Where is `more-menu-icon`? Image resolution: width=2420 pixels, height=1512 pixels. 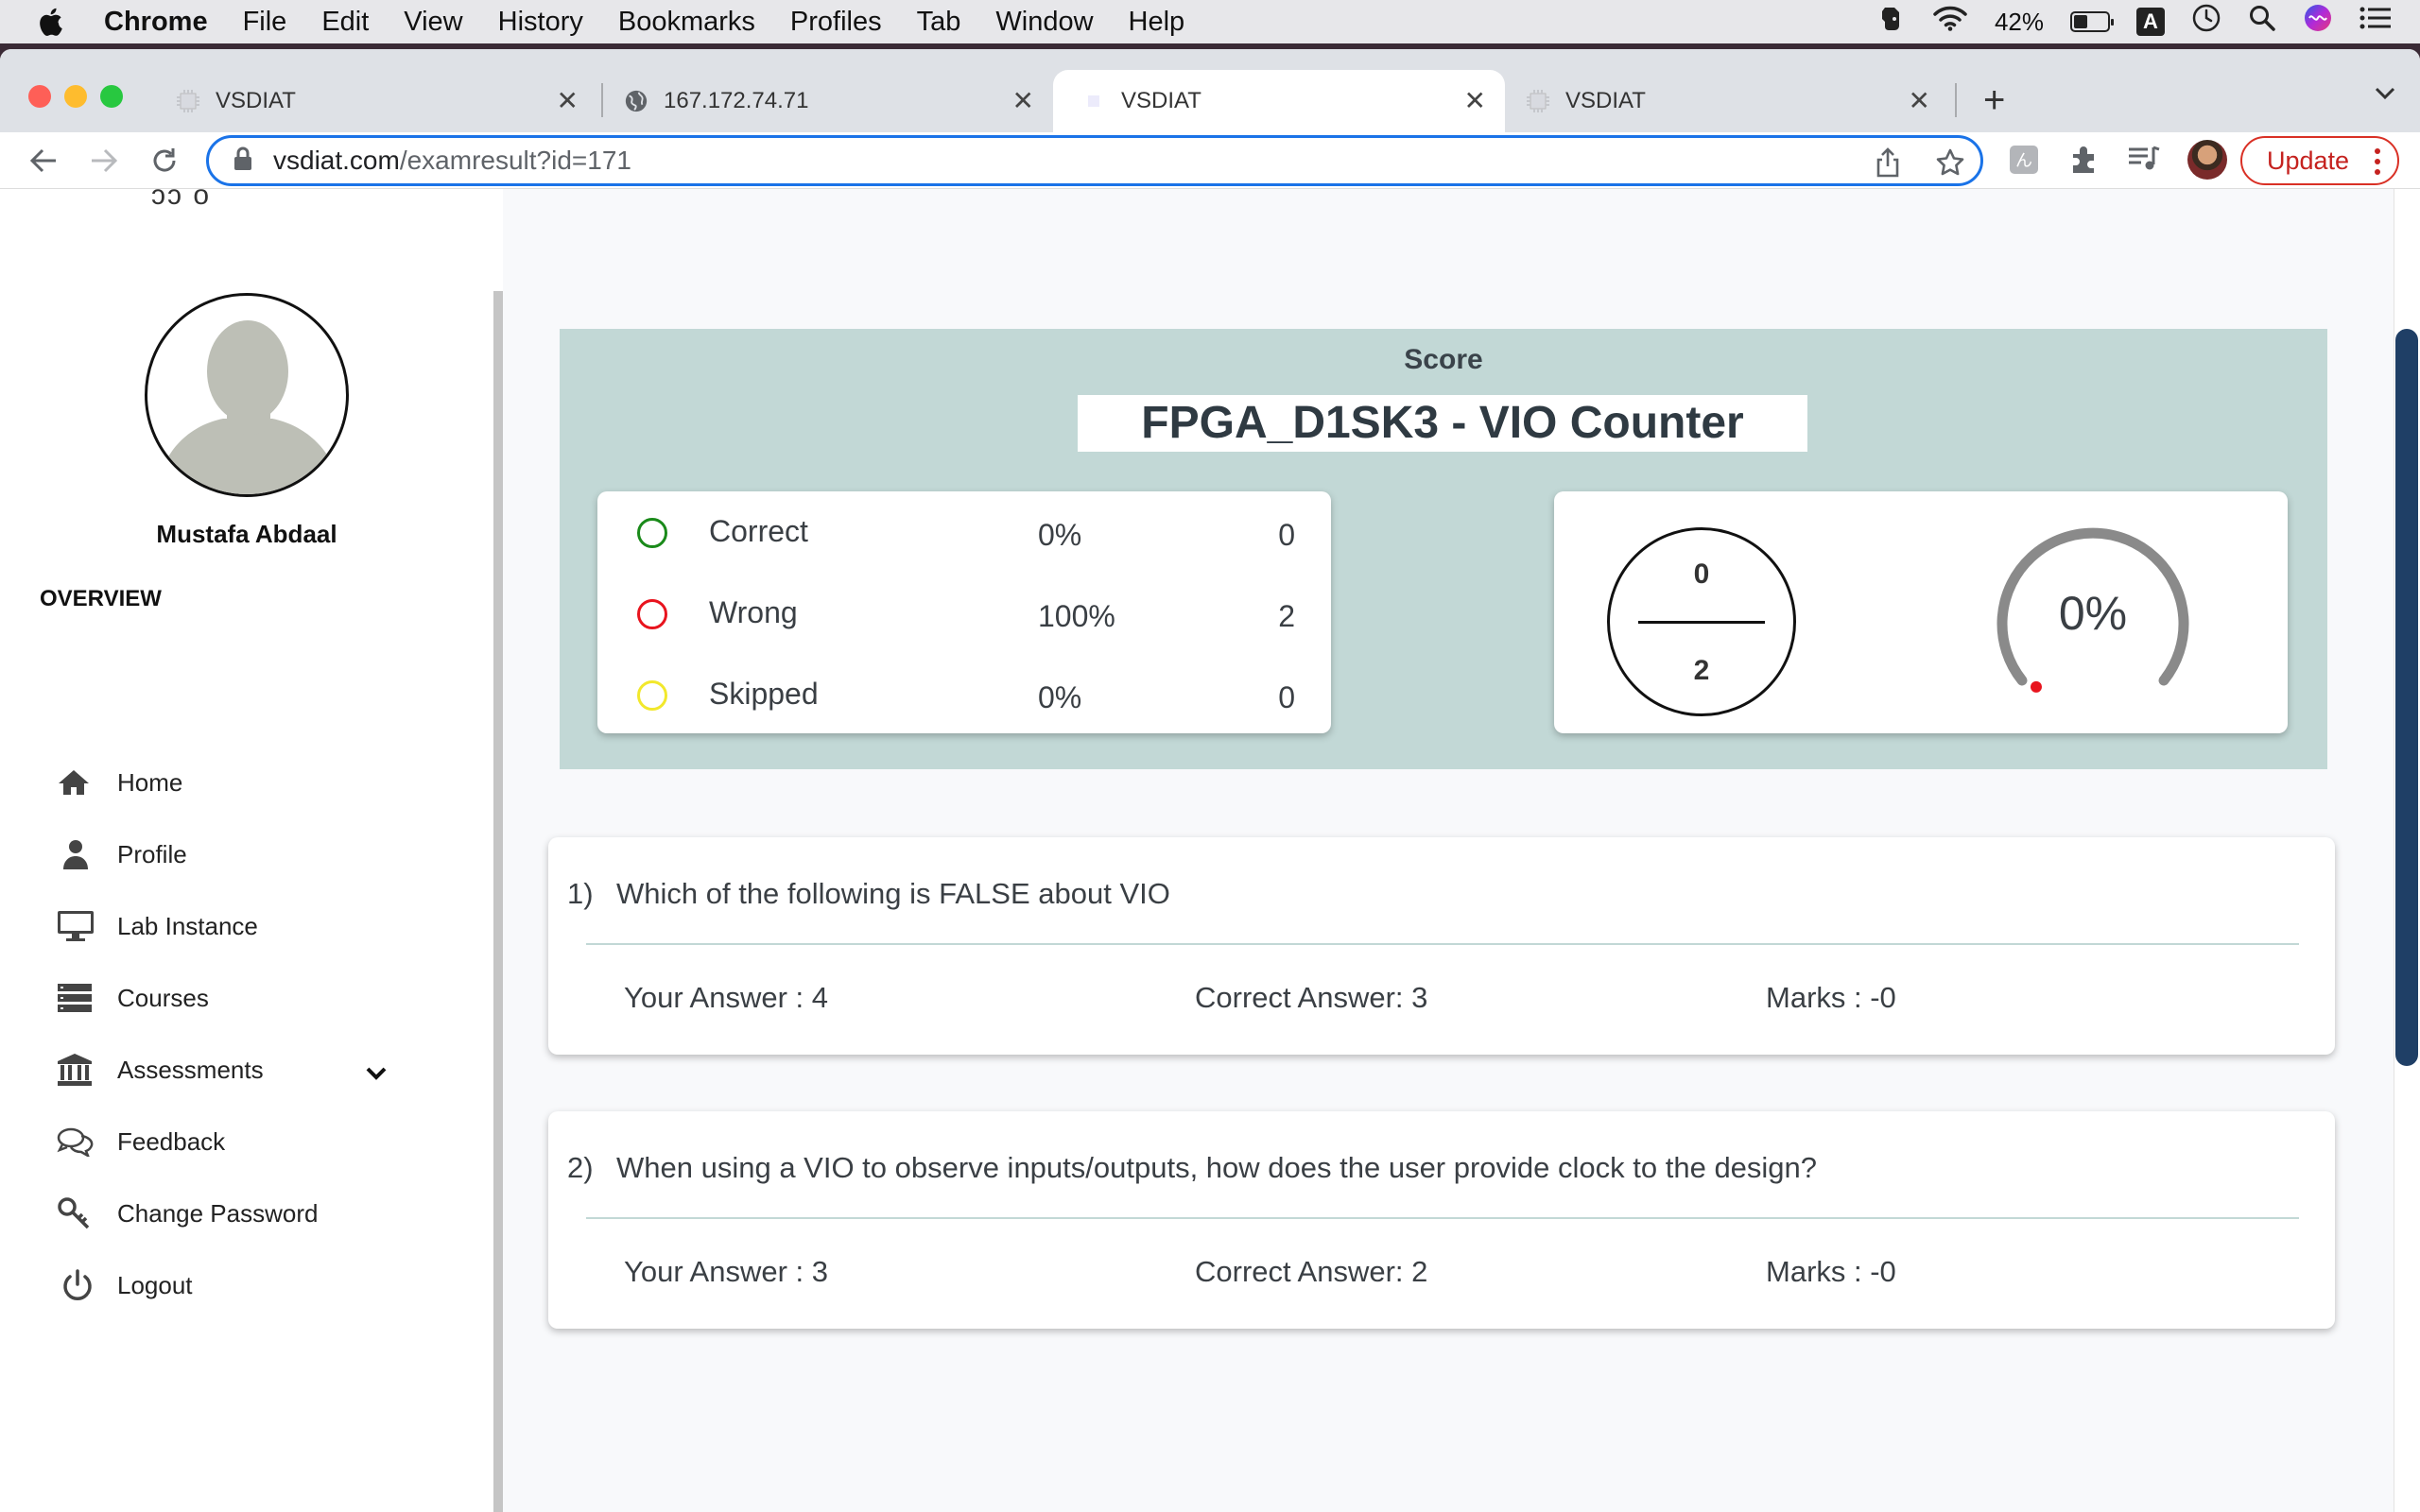 more-menu-icon is located at coordinates (2377, 161).